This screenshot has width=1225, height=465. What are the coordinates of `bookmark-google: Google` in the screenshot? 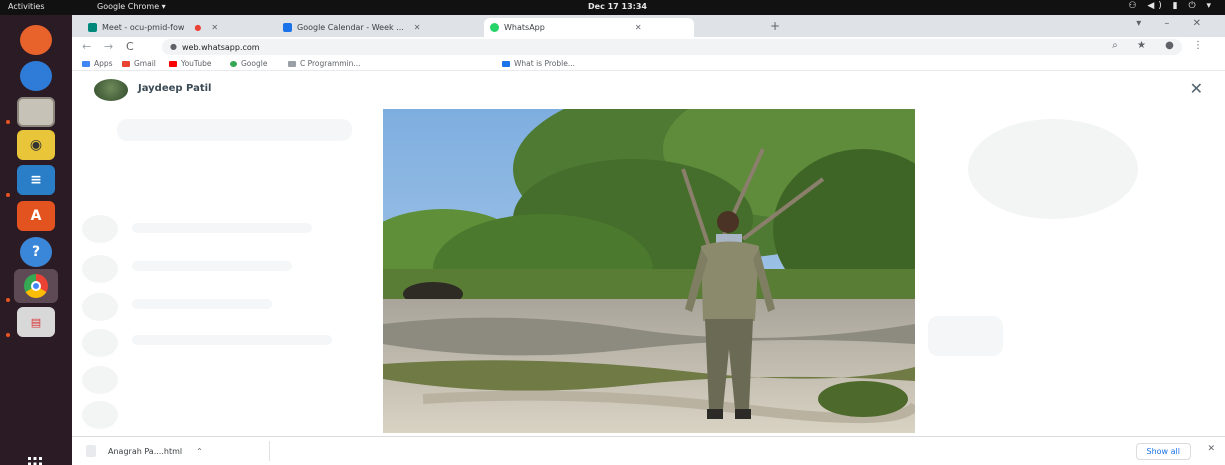 It's located at (248, 63).